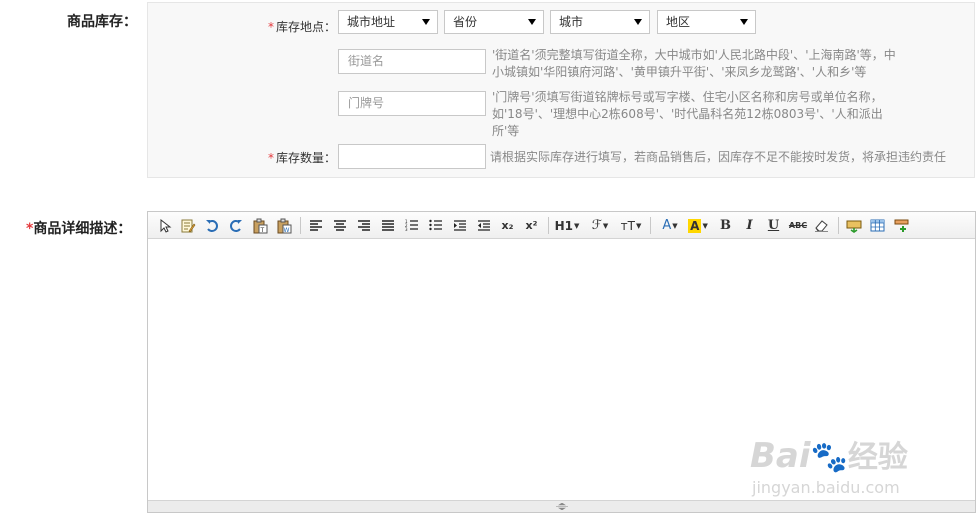 This screenshot has height=521, width=978. Describe the element at coordinates (459, 225) in the screenshot. I see `indent-icon` at that location.